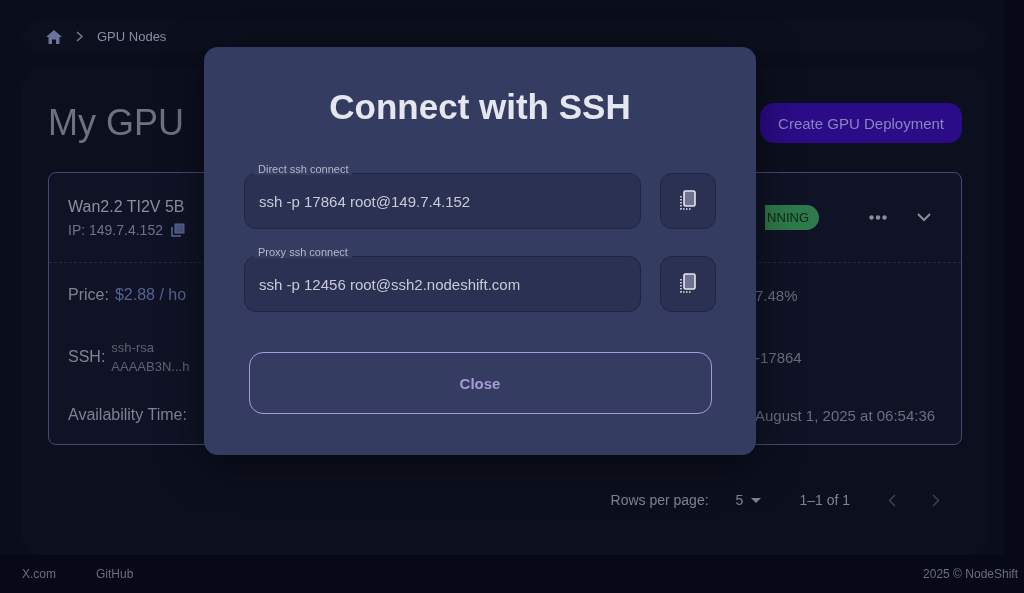 The height and width of the screenshot is (593, 1024). Describe the element at coordinates (133, 347) in the screenshot. I see `ssh-key-type: ssh-rsa` at that location.